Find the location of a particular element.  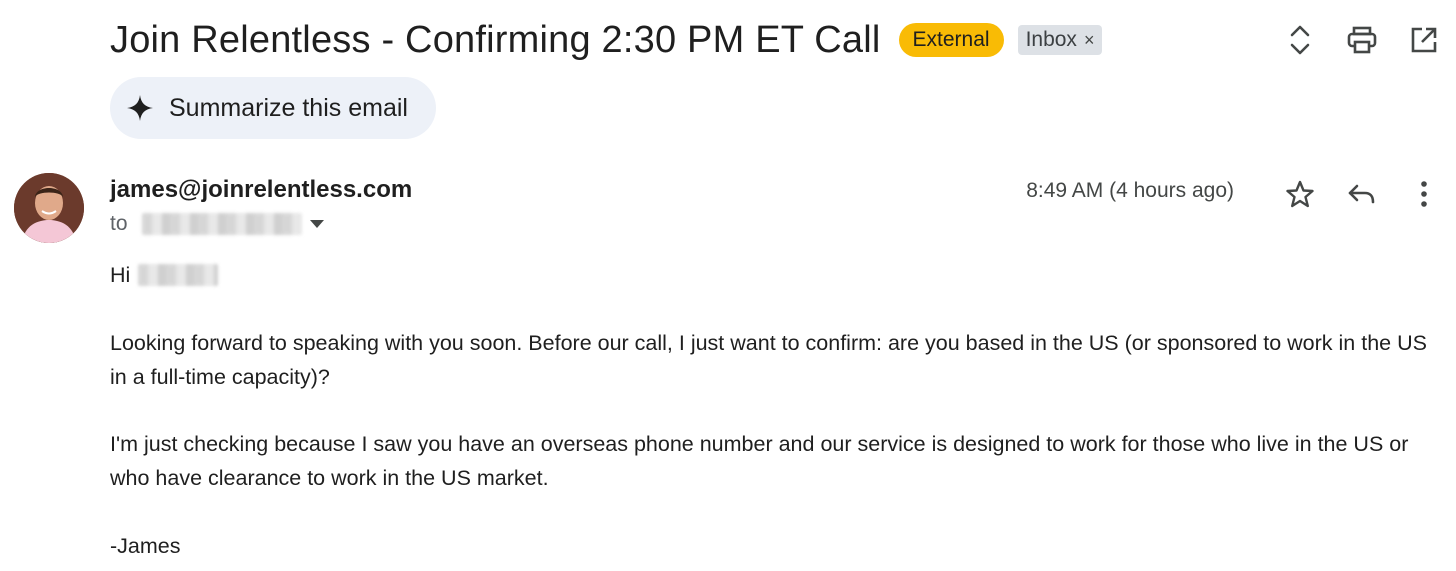

sender-avatar is located at coordinates (49, 208).